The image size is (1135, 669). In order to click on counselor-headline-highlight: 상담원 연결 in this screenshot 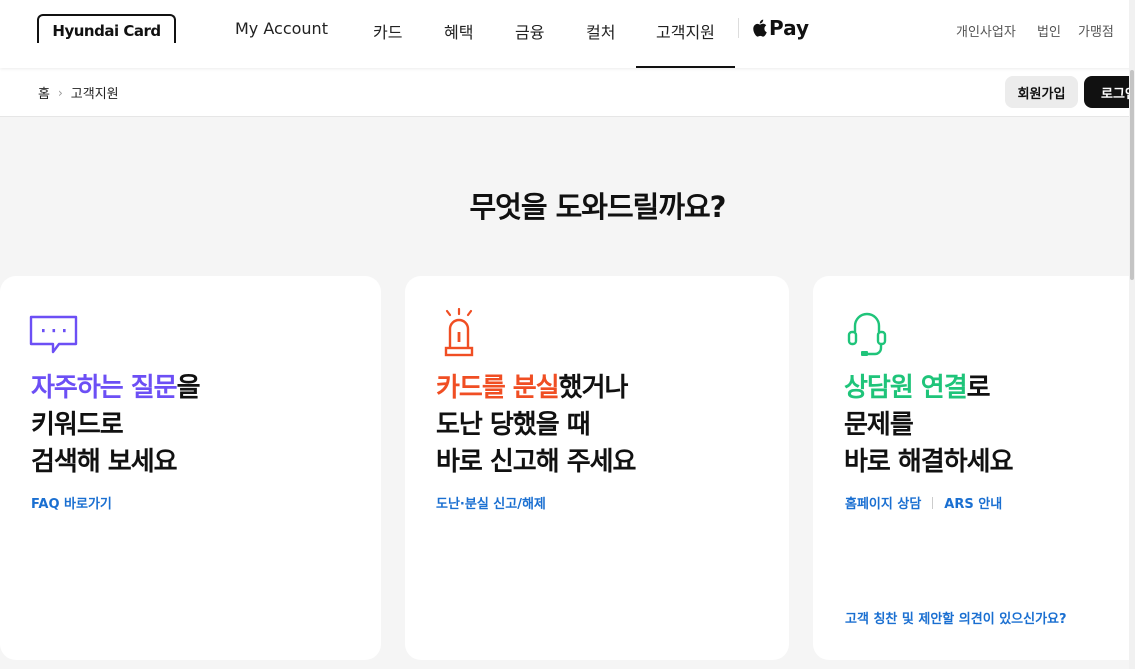, I will do `click(906, 388)`.